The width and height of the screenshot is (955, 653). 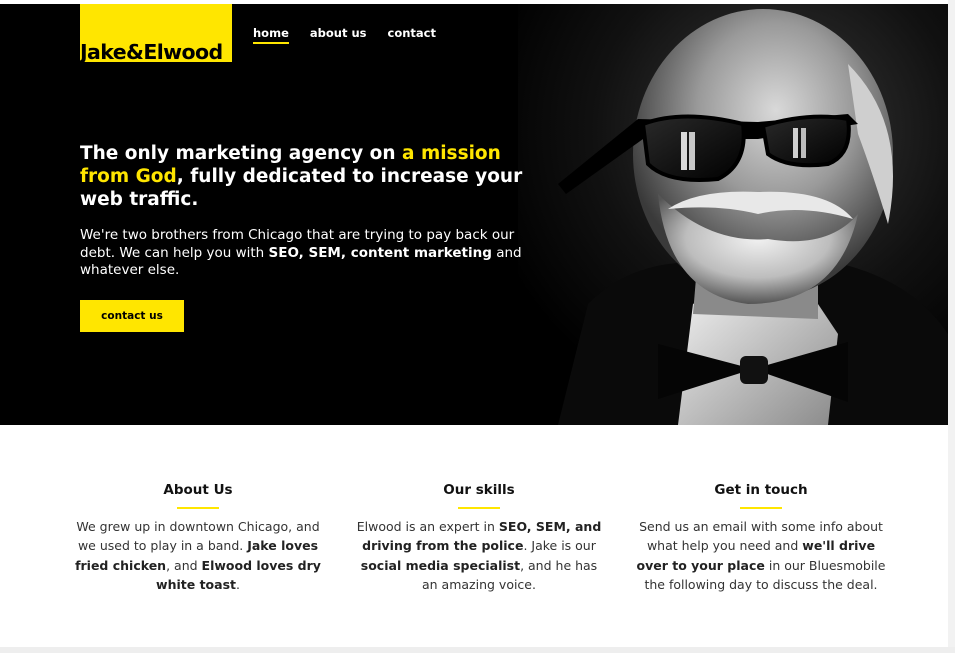 I want to click on main-nav: home about us contact, so click(x=344, y=35).